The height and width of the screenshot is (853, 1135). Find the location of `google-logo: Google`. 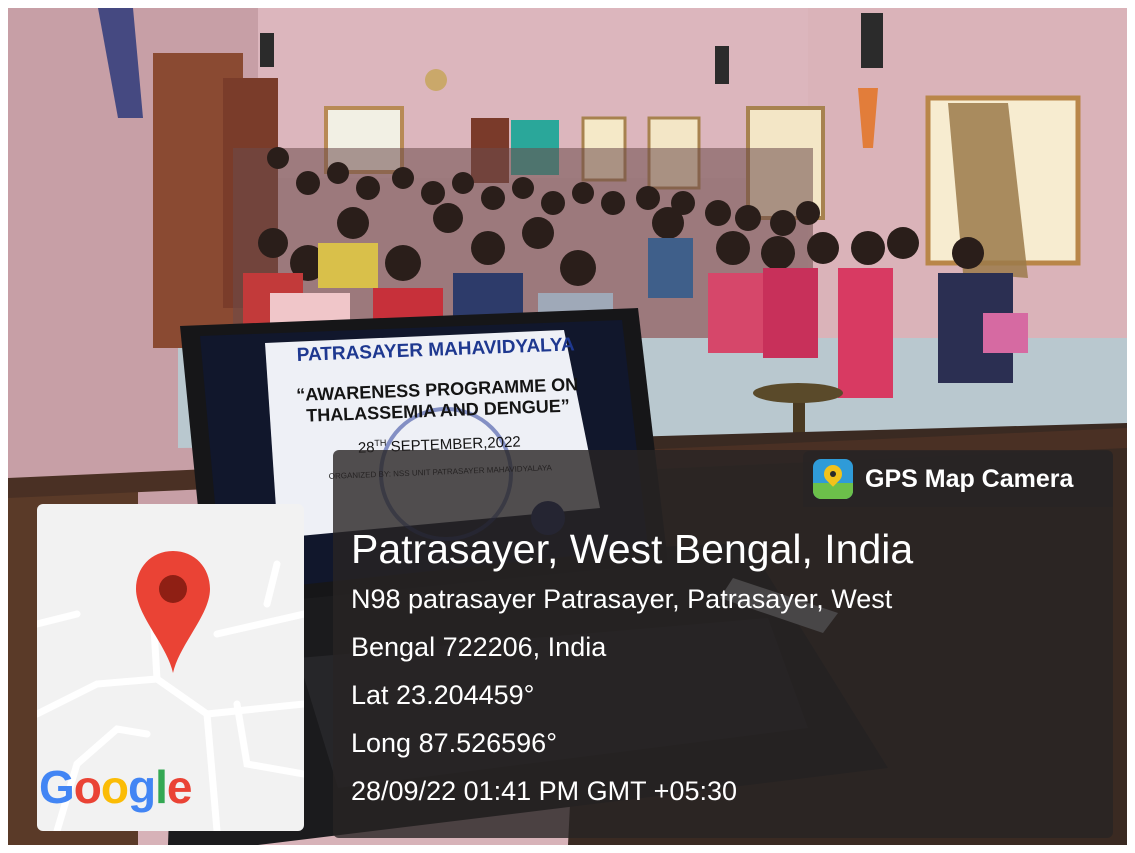

google-logo: Google is located at coordinates (116, 787).